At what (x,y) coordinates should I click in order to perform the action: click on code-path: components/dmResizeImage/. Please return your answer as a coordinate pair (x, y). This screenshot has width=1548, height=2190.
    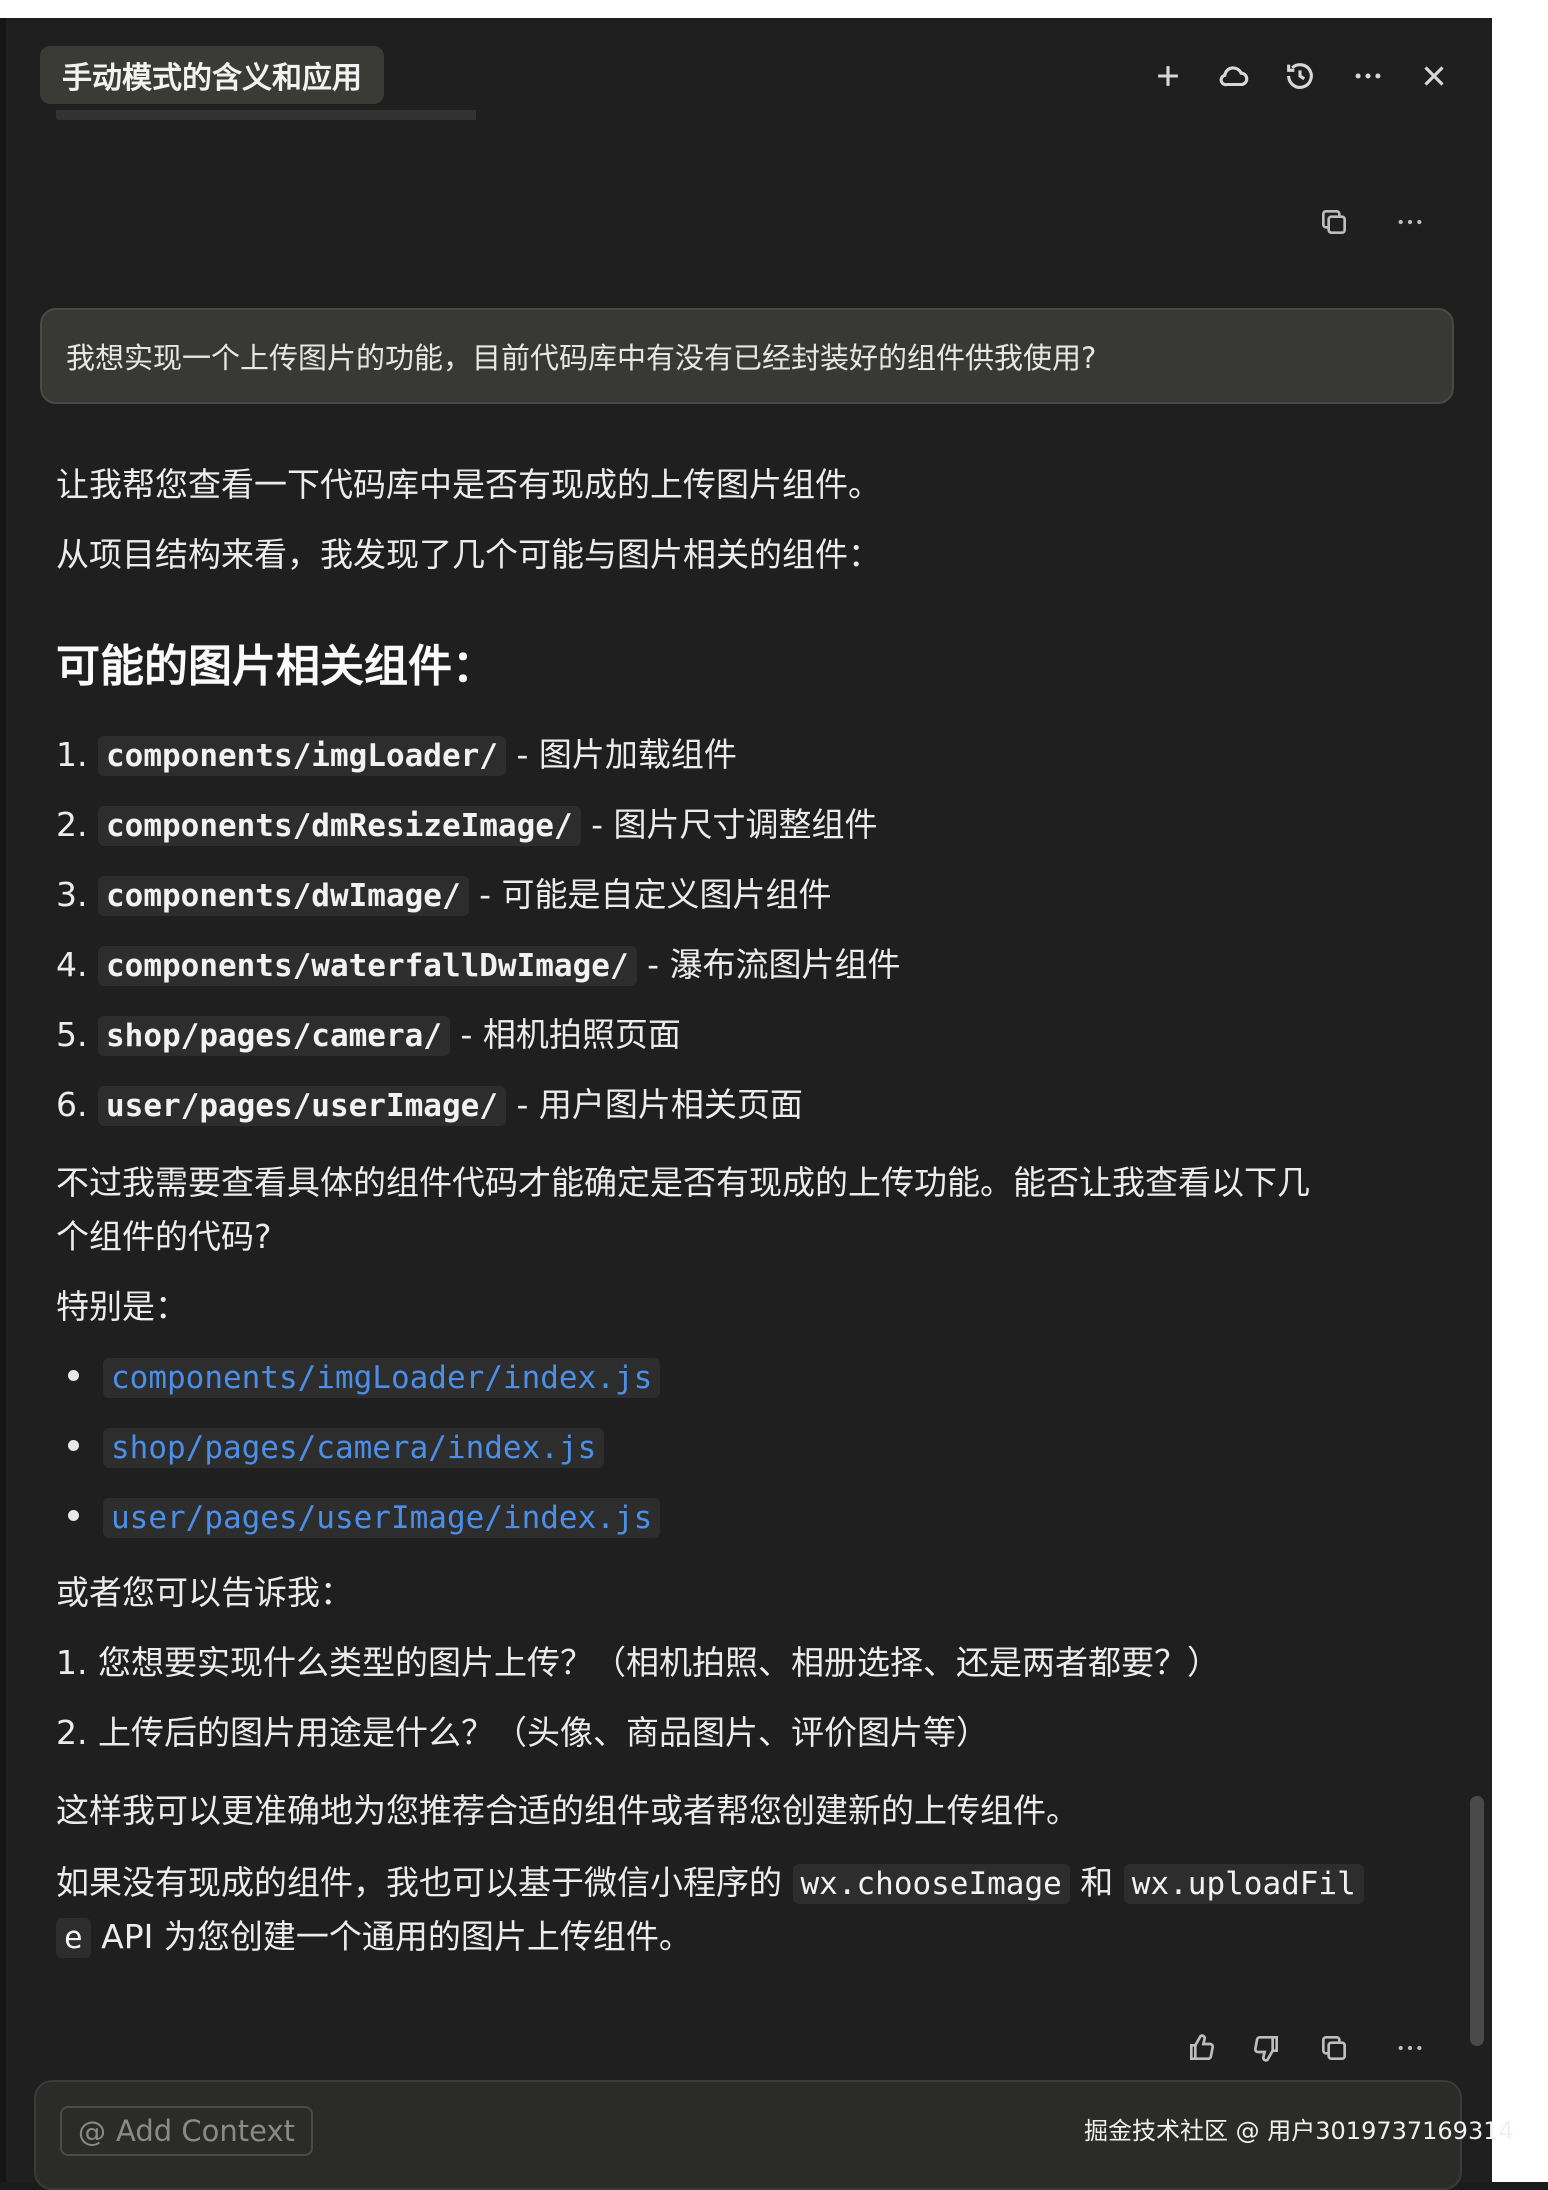
    Looking at the image, I should click on (339, 826).